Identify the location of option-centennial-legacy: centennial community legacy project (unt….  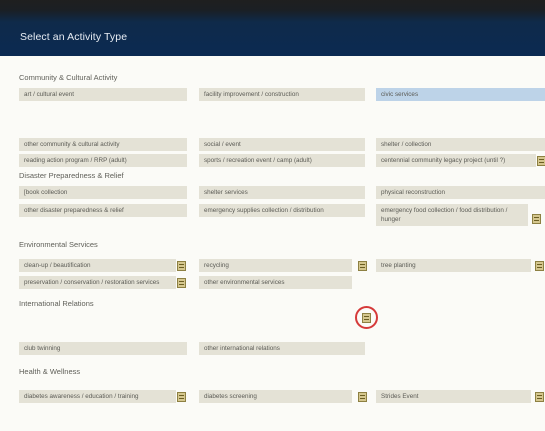
(456, 160).